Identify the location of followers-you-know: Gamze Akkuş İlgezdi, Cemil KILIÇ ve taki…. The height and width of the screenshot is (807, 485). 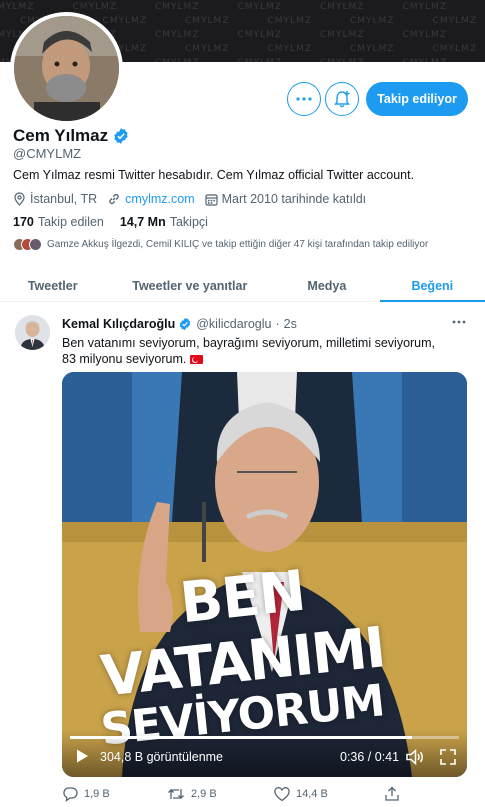
(220, 244).